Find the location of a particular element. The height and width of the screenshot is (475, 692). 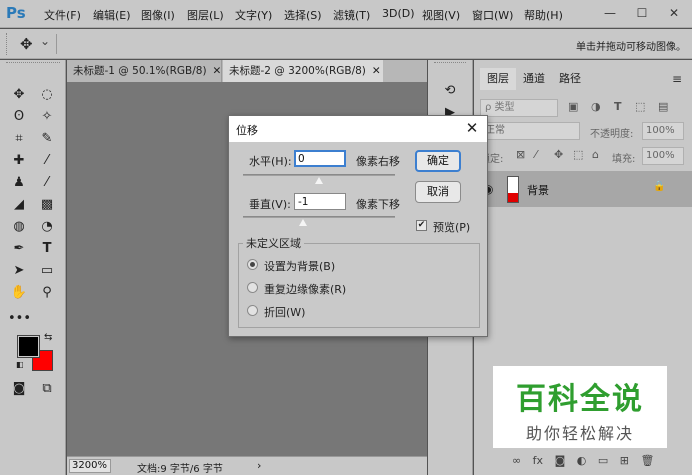

link-layers-icon: ∞ is located at coordinates (516, 460).